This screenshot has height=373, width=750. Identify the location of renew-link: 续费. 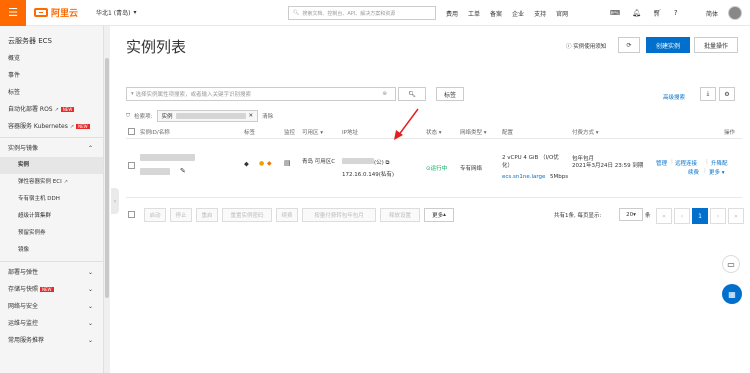
(693, 172).